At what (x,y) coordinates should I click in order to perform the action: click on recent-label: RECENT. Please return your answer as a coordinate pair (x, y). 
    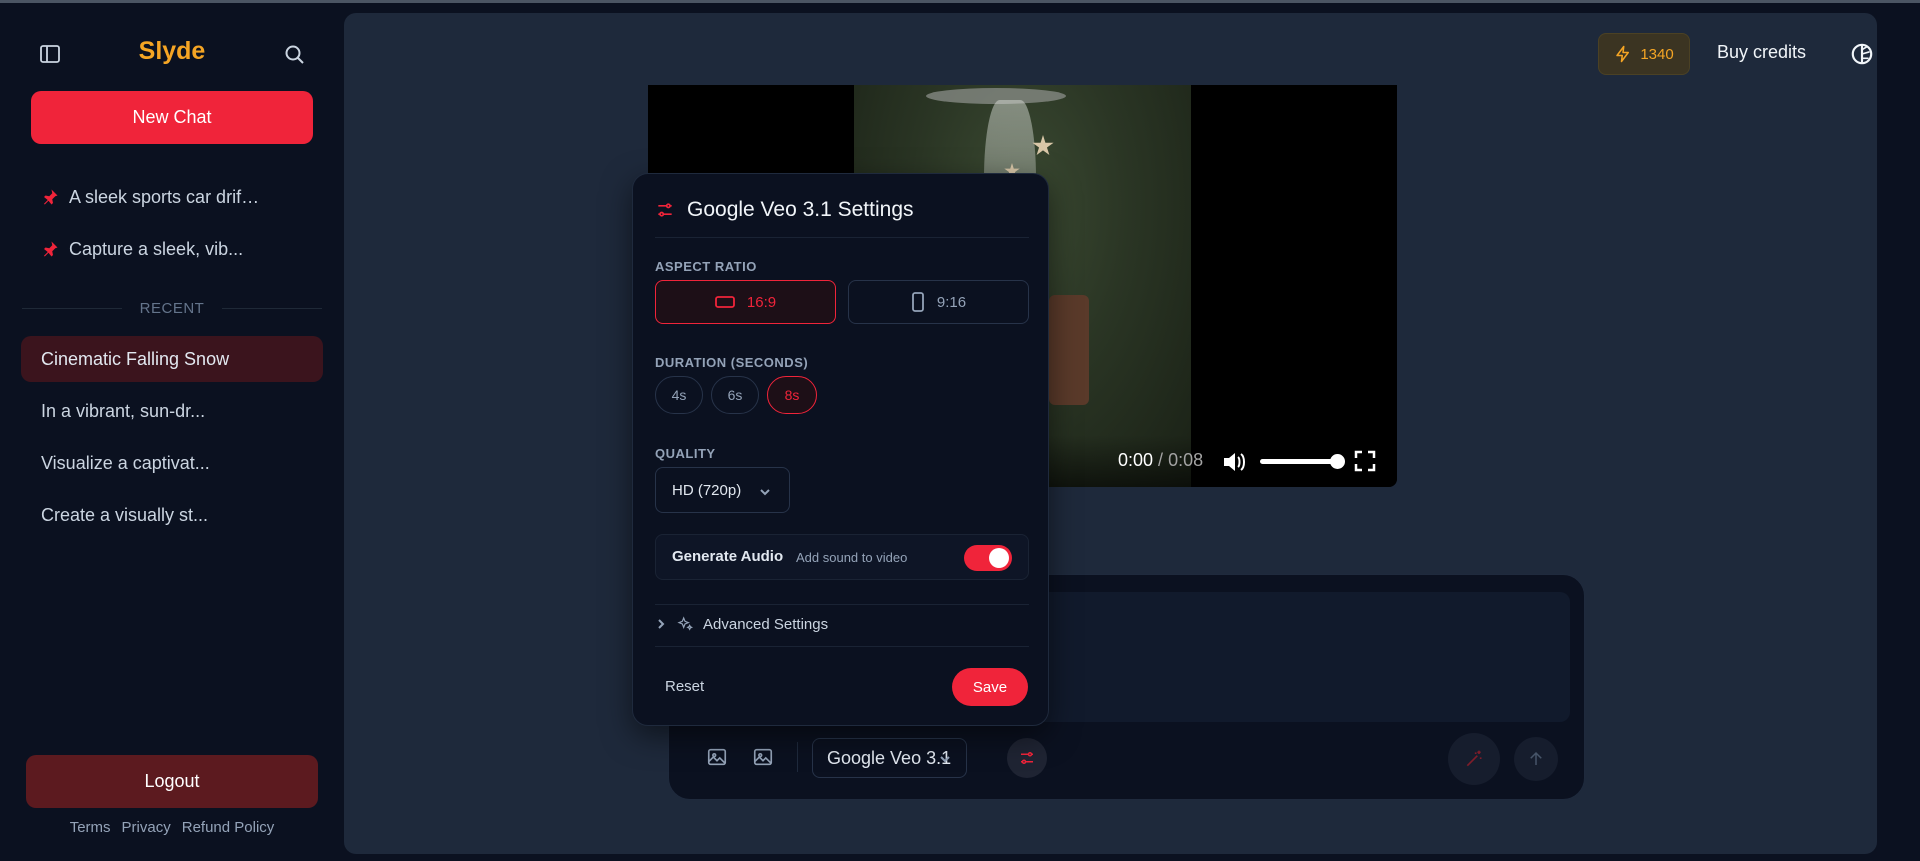
    Looking at the image, I should click on (172, 308).